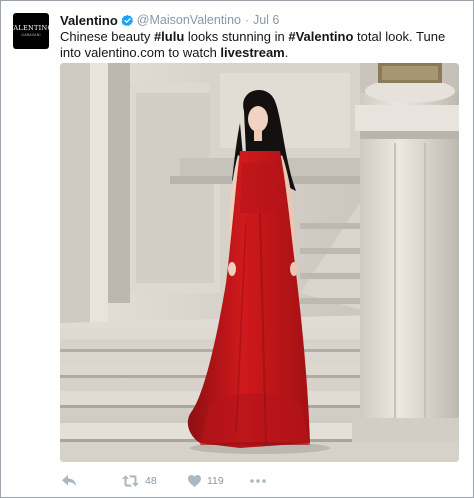  I want to click on like-button: 119, so click(206, 481).